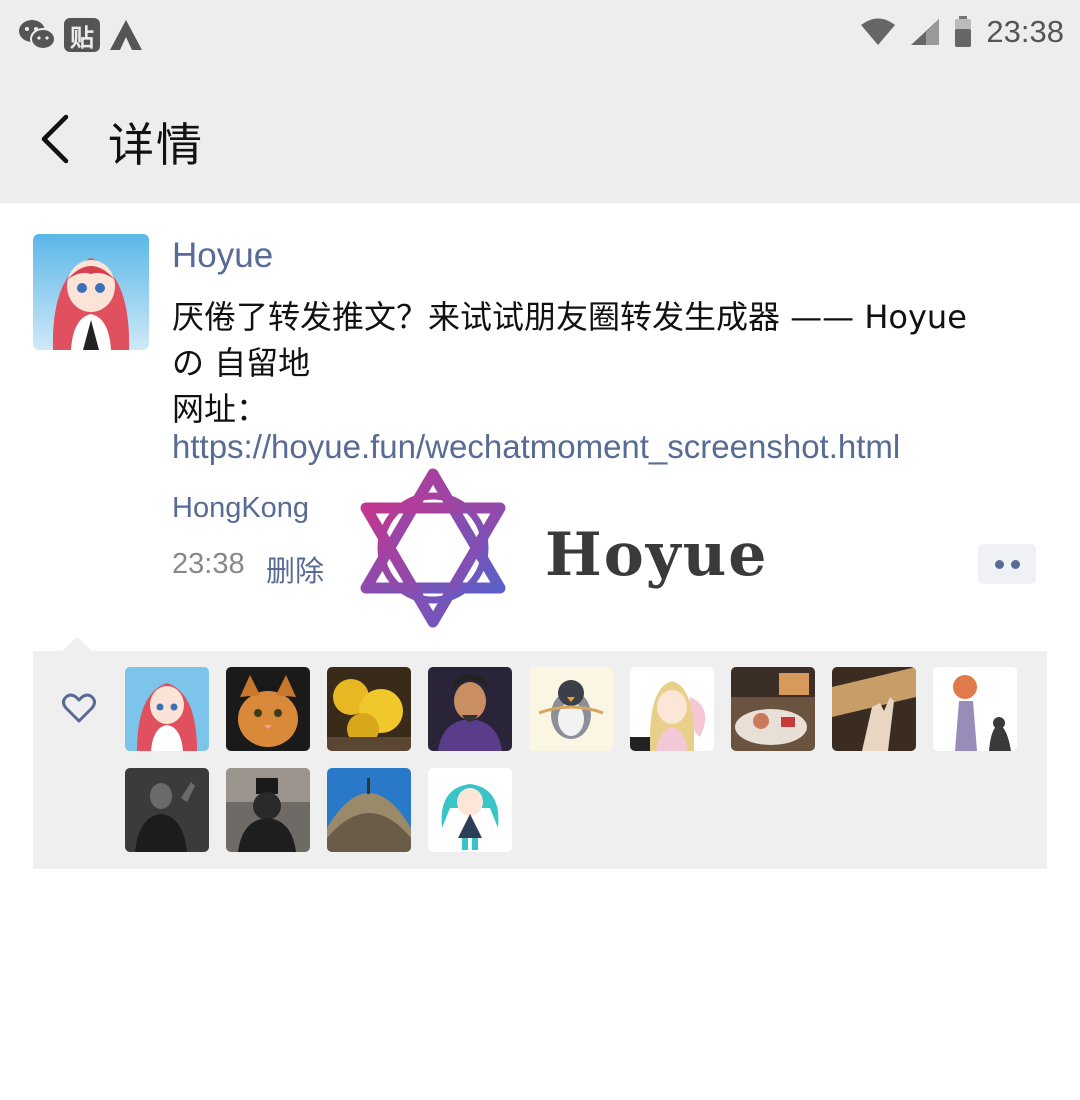 Image resolution: width=1080 pixels, height=1100 pixels. I want to click on location-link: HongKong, so click(240, 508).